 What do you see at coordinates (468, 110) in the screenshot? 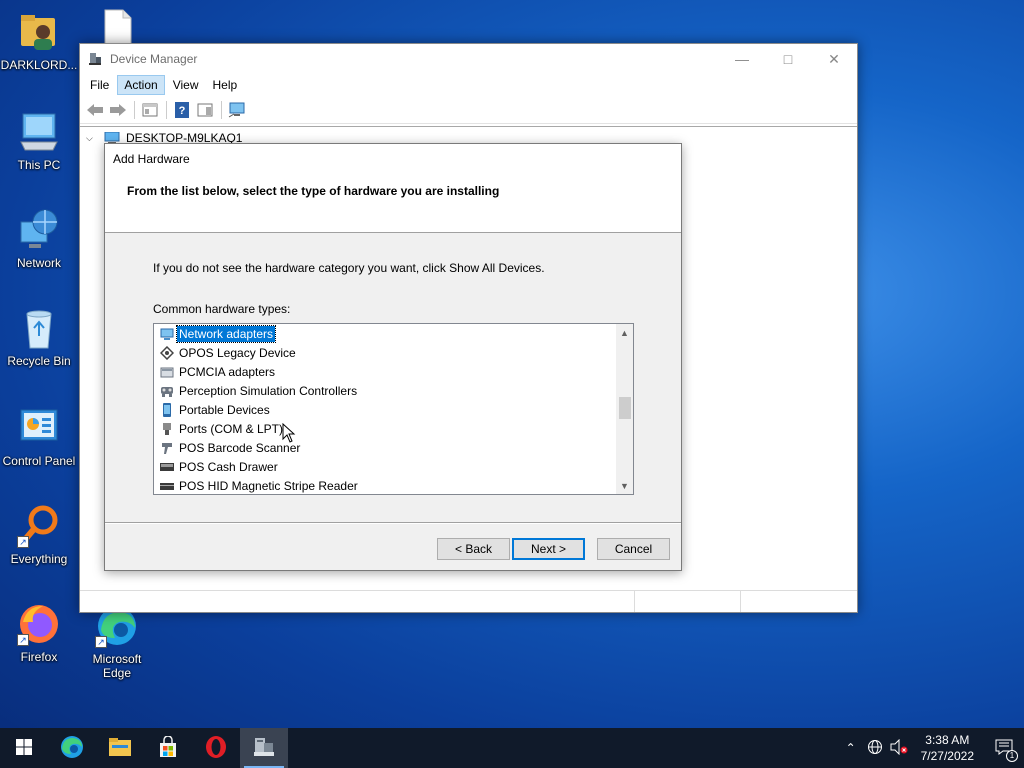
I see `toolbar: ?` at bounding box center [468, 110].